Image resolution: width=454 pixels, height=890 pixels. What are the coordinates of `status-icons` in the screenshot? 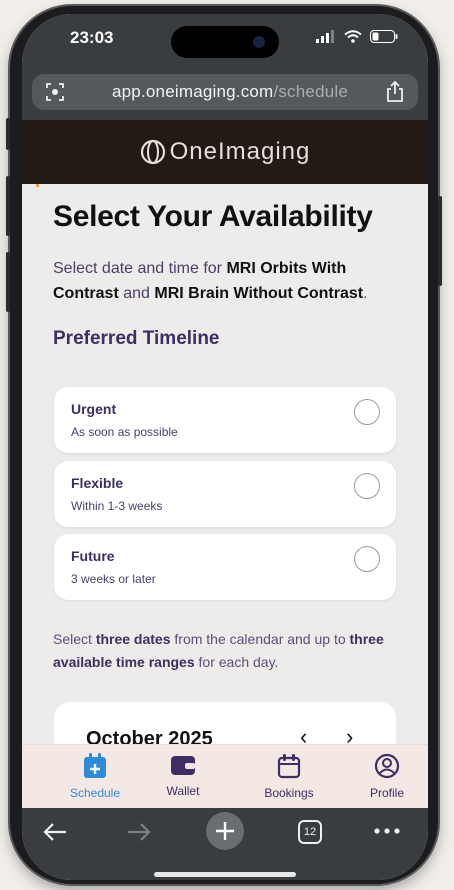 It's located at (357, 36).